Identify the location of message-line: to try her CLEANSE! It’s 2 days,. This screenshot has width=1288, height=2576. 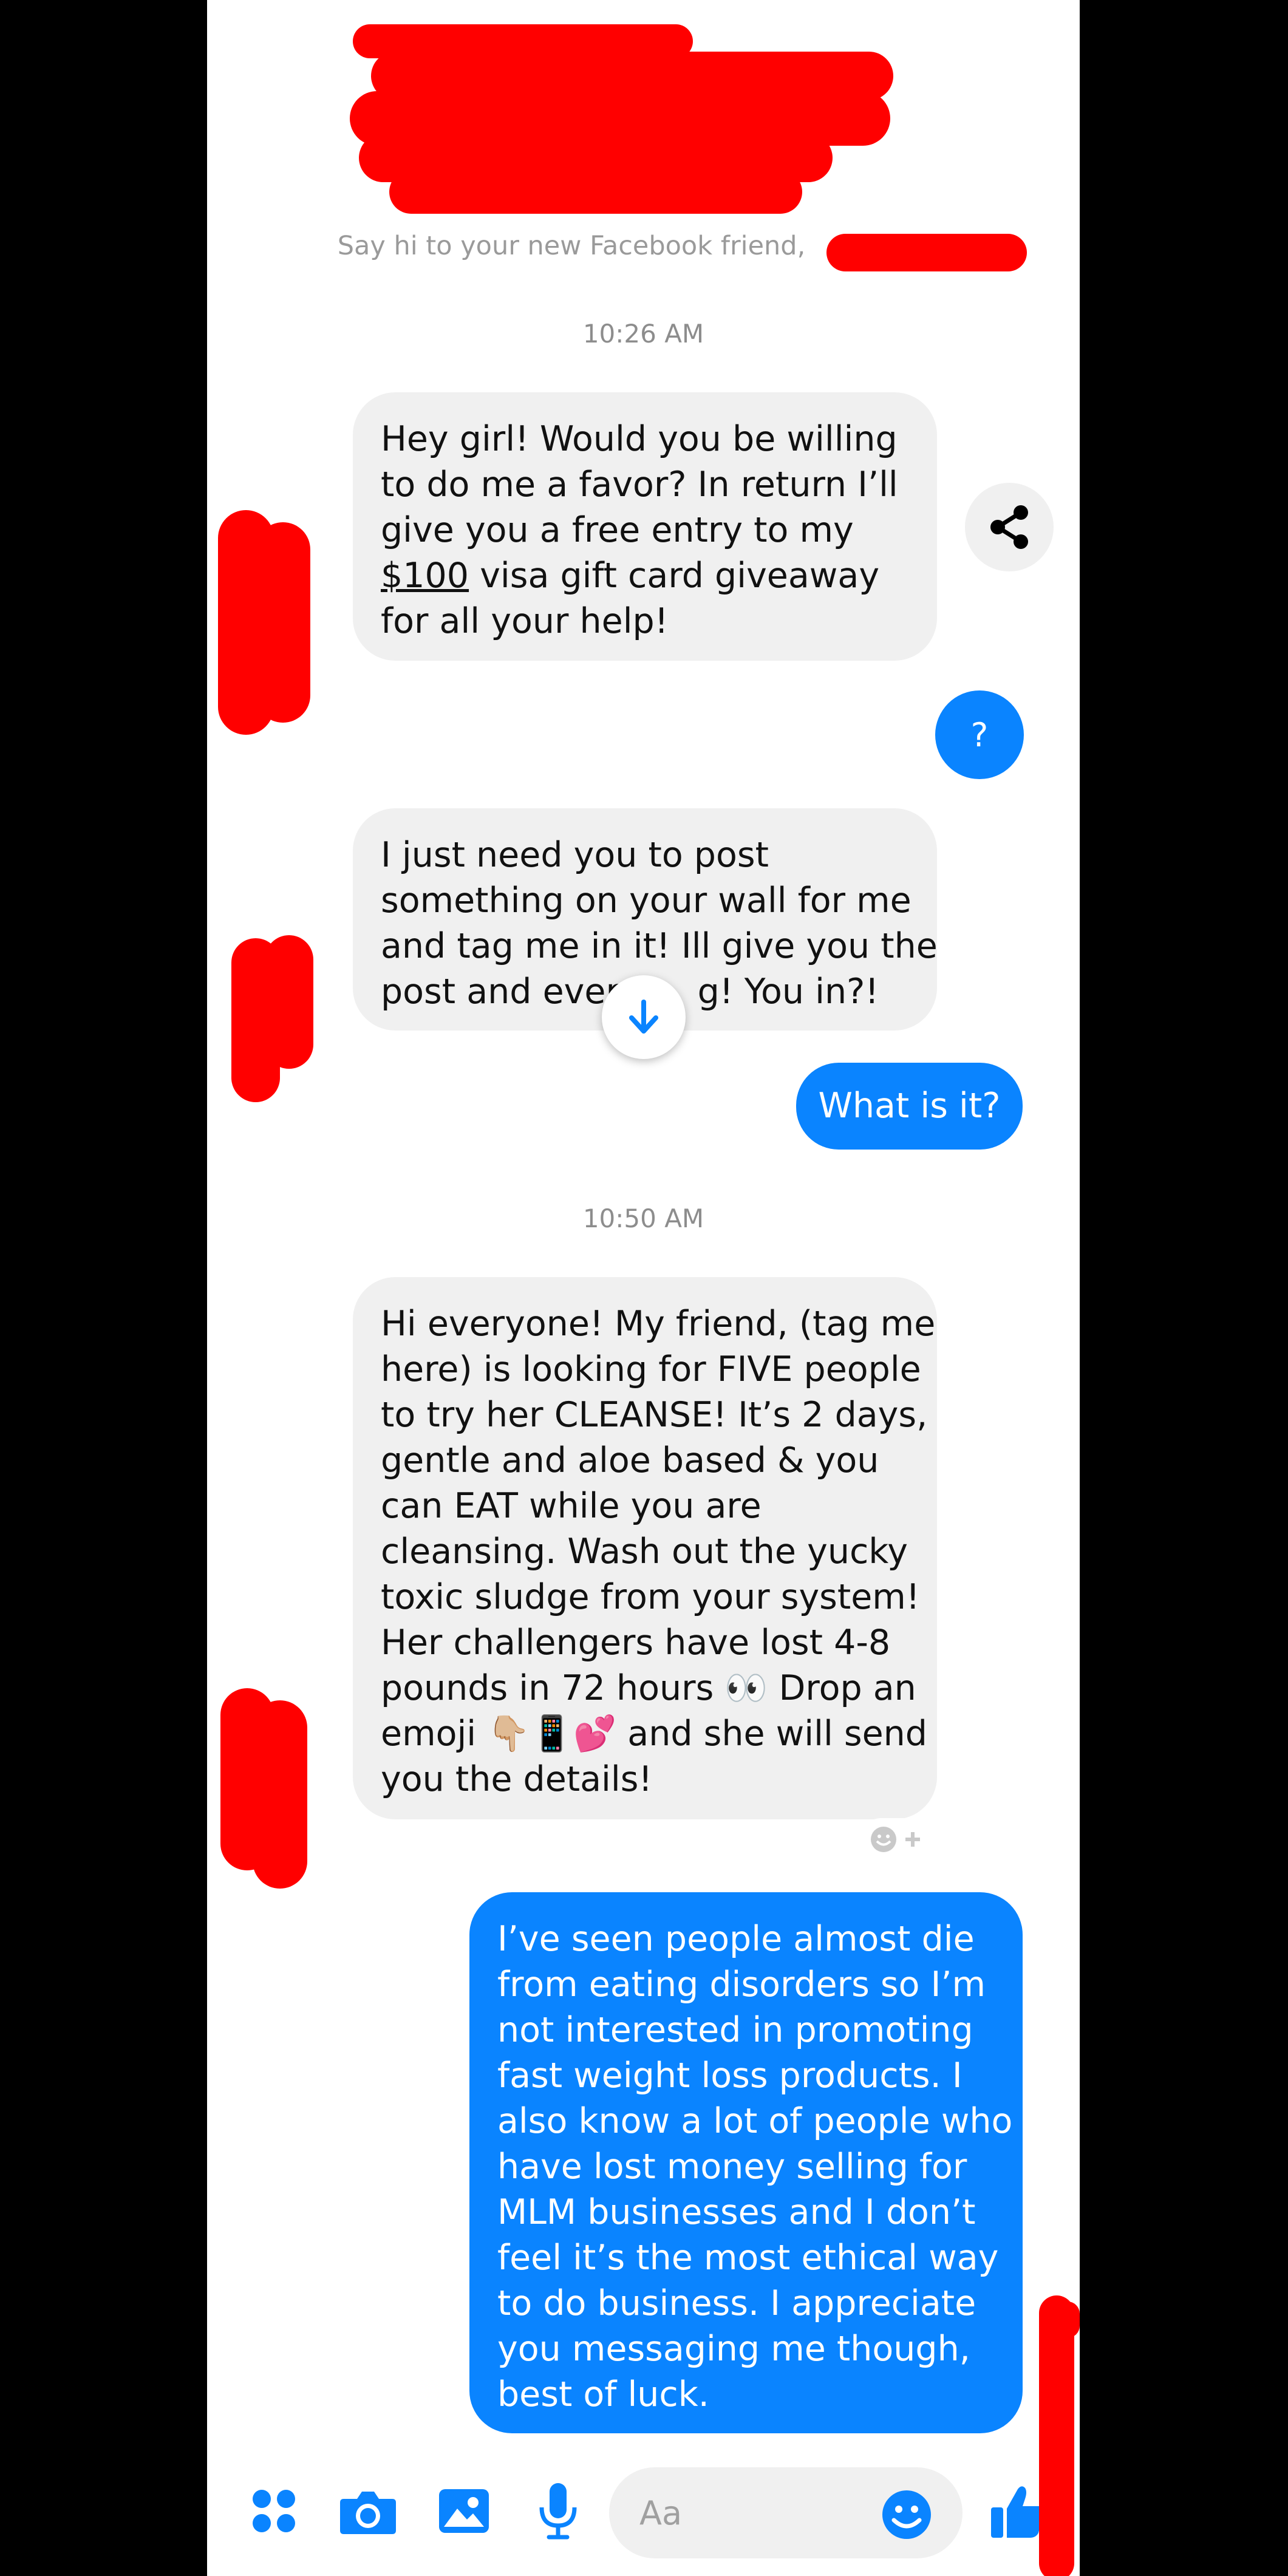
(654, 1415).